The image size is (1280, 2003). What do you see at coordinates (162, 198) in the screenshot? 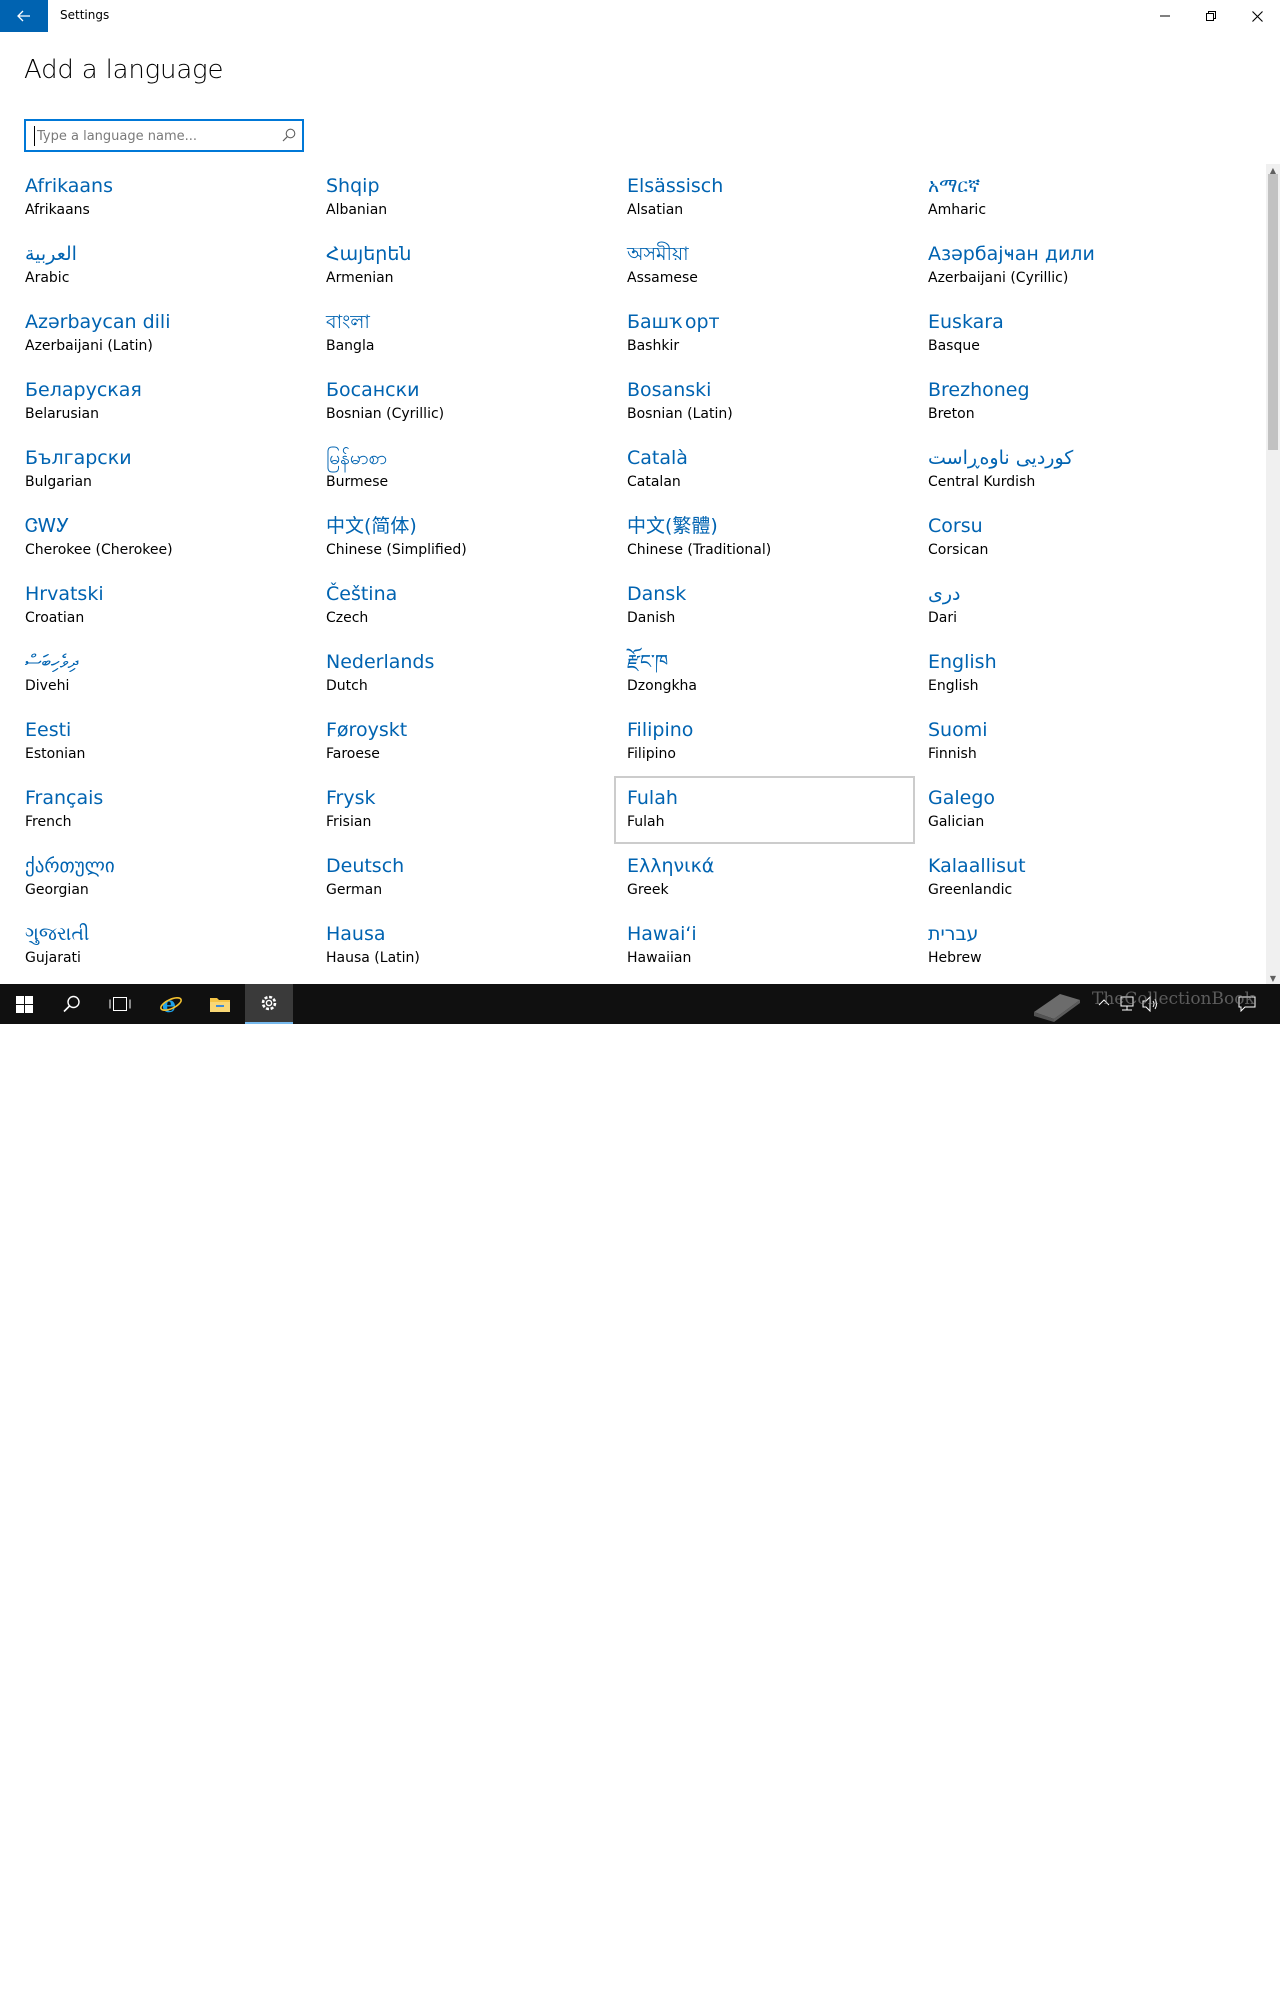
I see `language-item: Afrikaans Afrikaans` at bounding box center [162, 198].